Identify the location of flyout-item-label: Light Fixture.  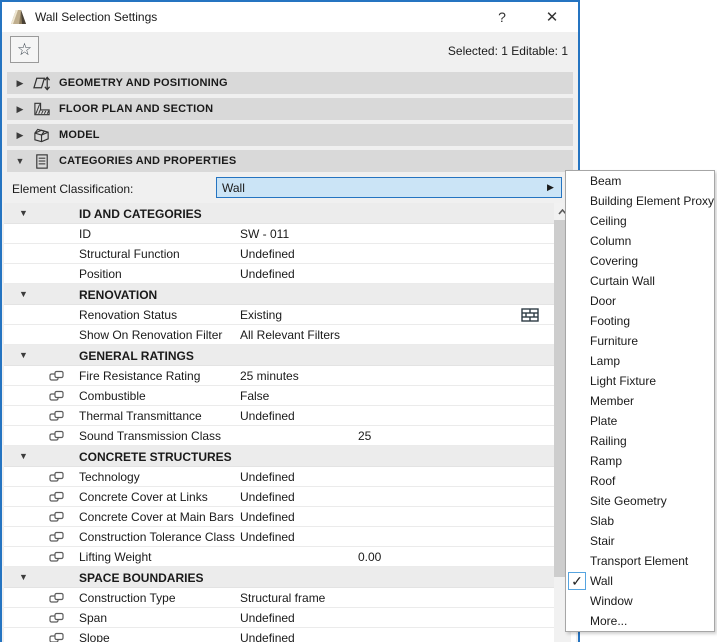
(623, 381).